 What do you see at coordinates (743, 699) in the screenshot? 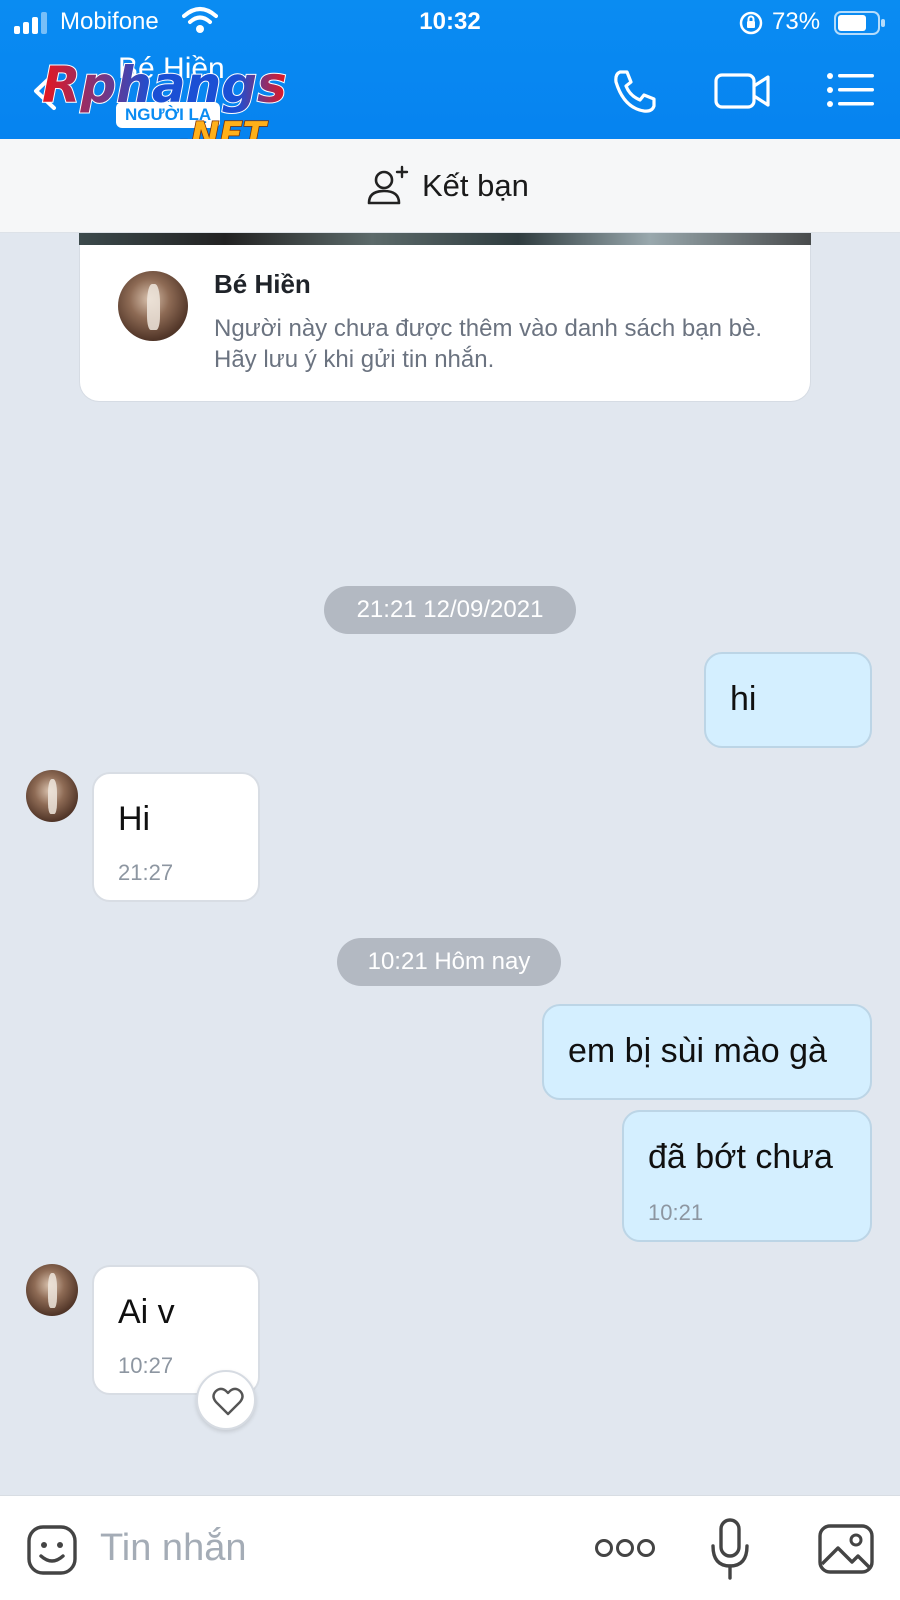
I see `message-text: hi` at bounding box center [743, 699].